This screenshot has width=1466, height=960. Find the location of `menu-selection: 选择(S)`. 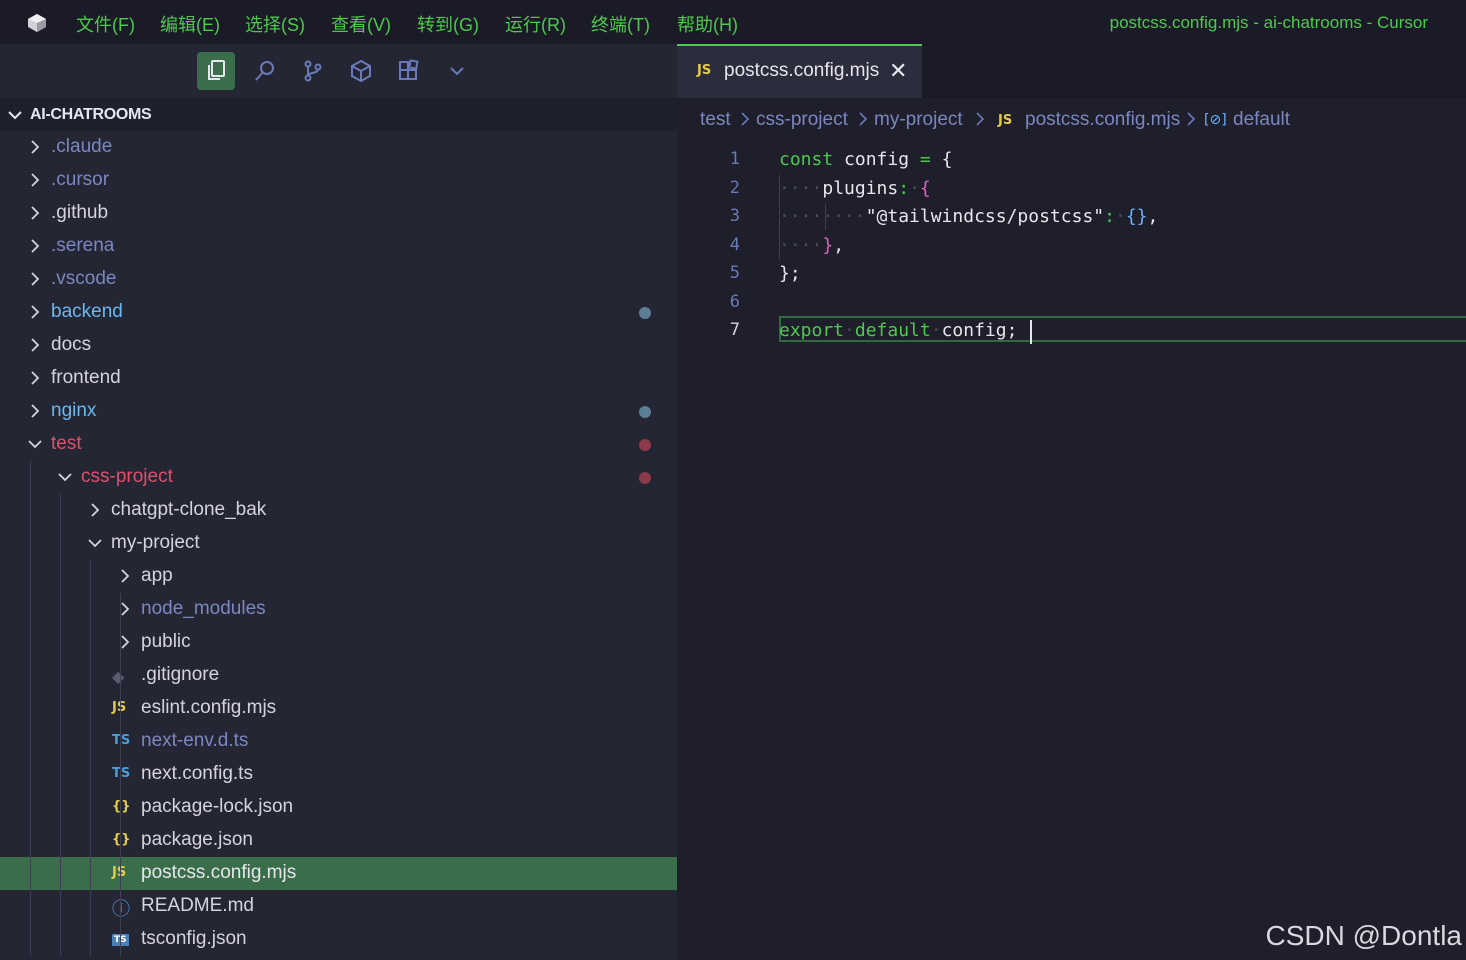

menu-selection: 选择(S) is located at coordinates (275, 24).